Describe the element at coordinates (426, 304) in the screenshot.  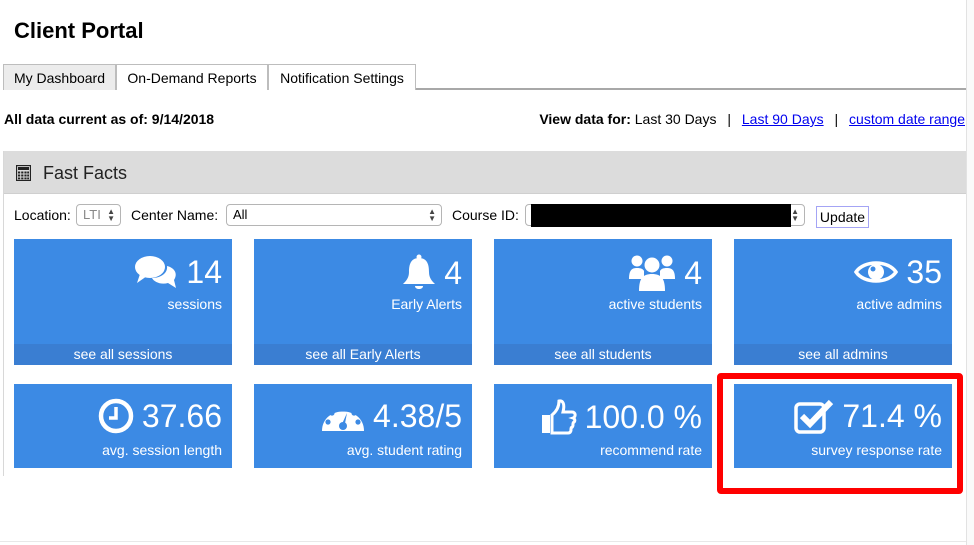
I see `tile-label: Early Alerts` at that location.